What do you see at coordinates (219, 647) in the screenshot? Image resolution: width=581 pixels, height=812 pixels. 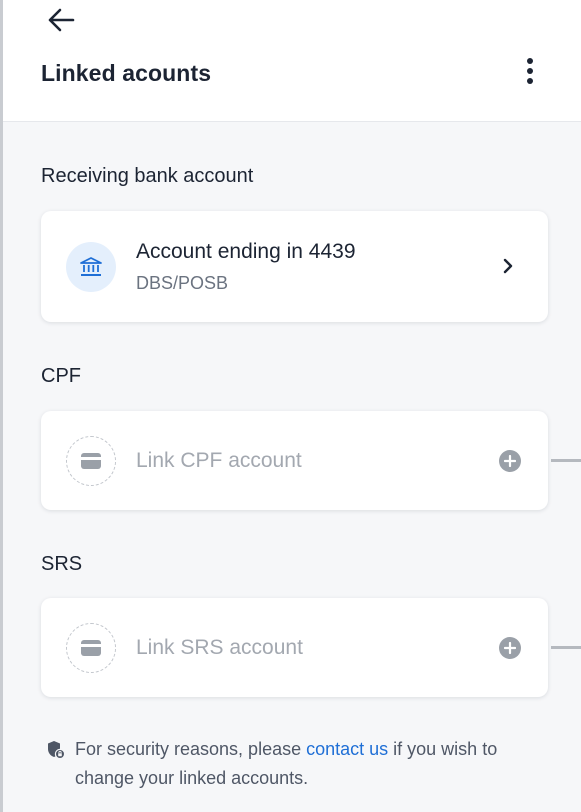 I see `link-srs-label: Link SRS account` at bounding box center [219, 647].